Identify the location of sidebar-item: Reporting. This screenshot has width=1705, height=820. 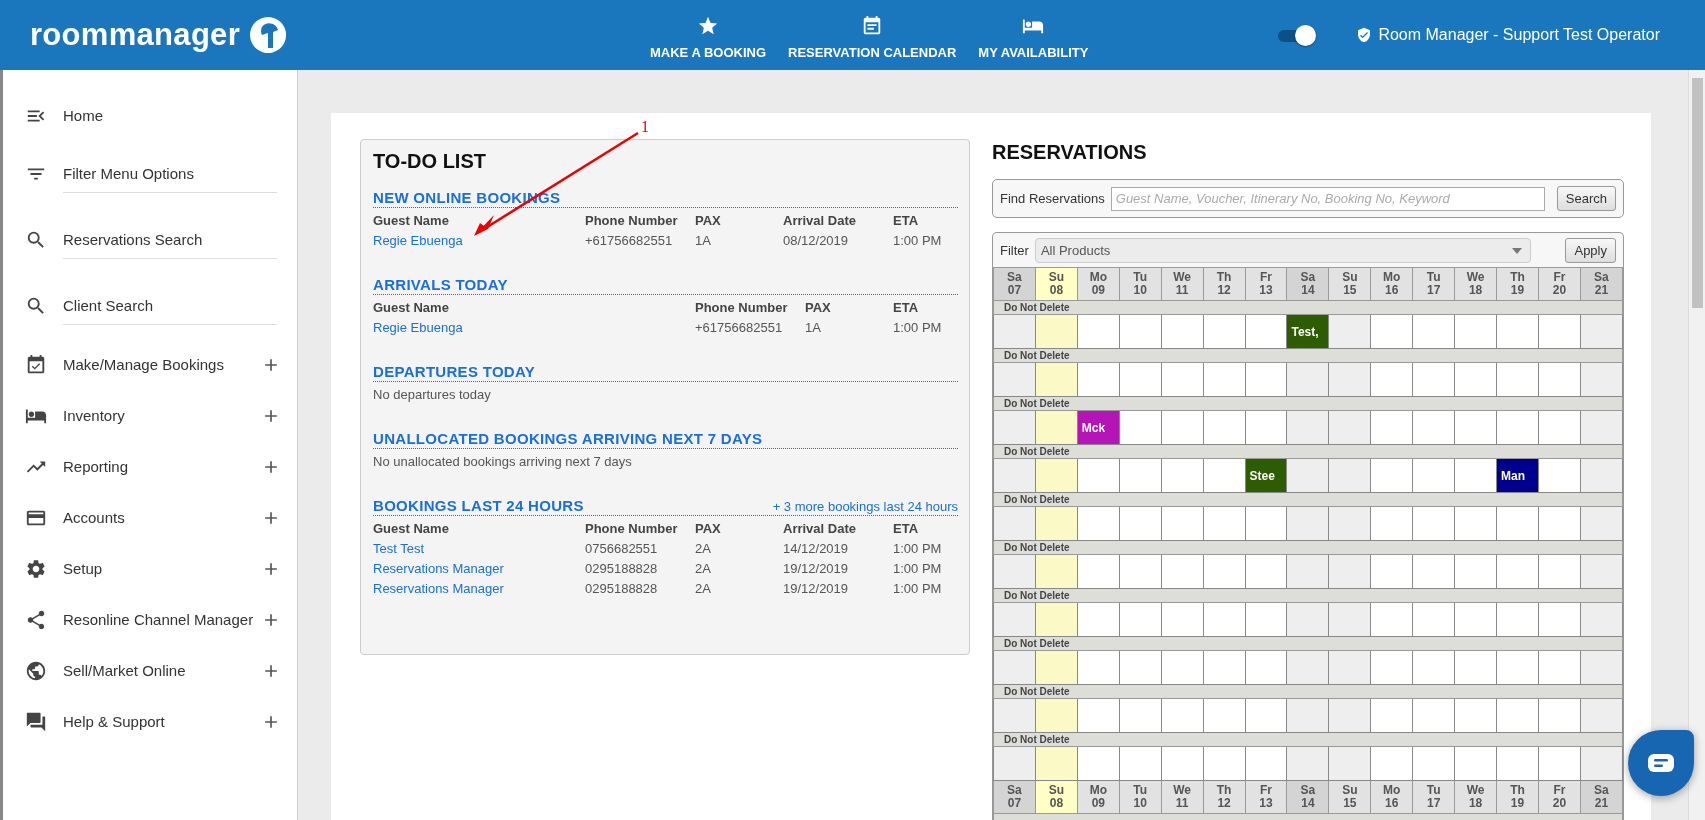
(162, 466).